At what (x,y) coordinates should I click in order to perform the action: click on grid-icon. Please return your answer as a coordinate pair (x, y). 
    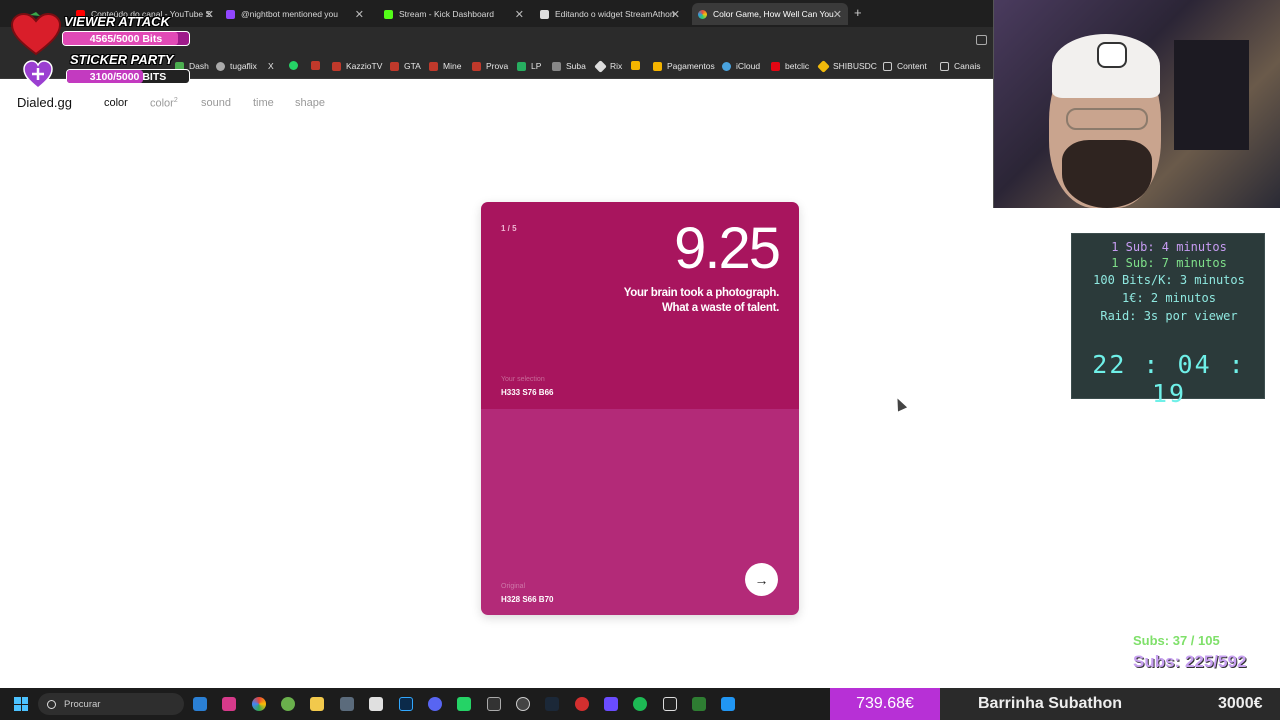
    Looking at the image, I should click on (556, 66).